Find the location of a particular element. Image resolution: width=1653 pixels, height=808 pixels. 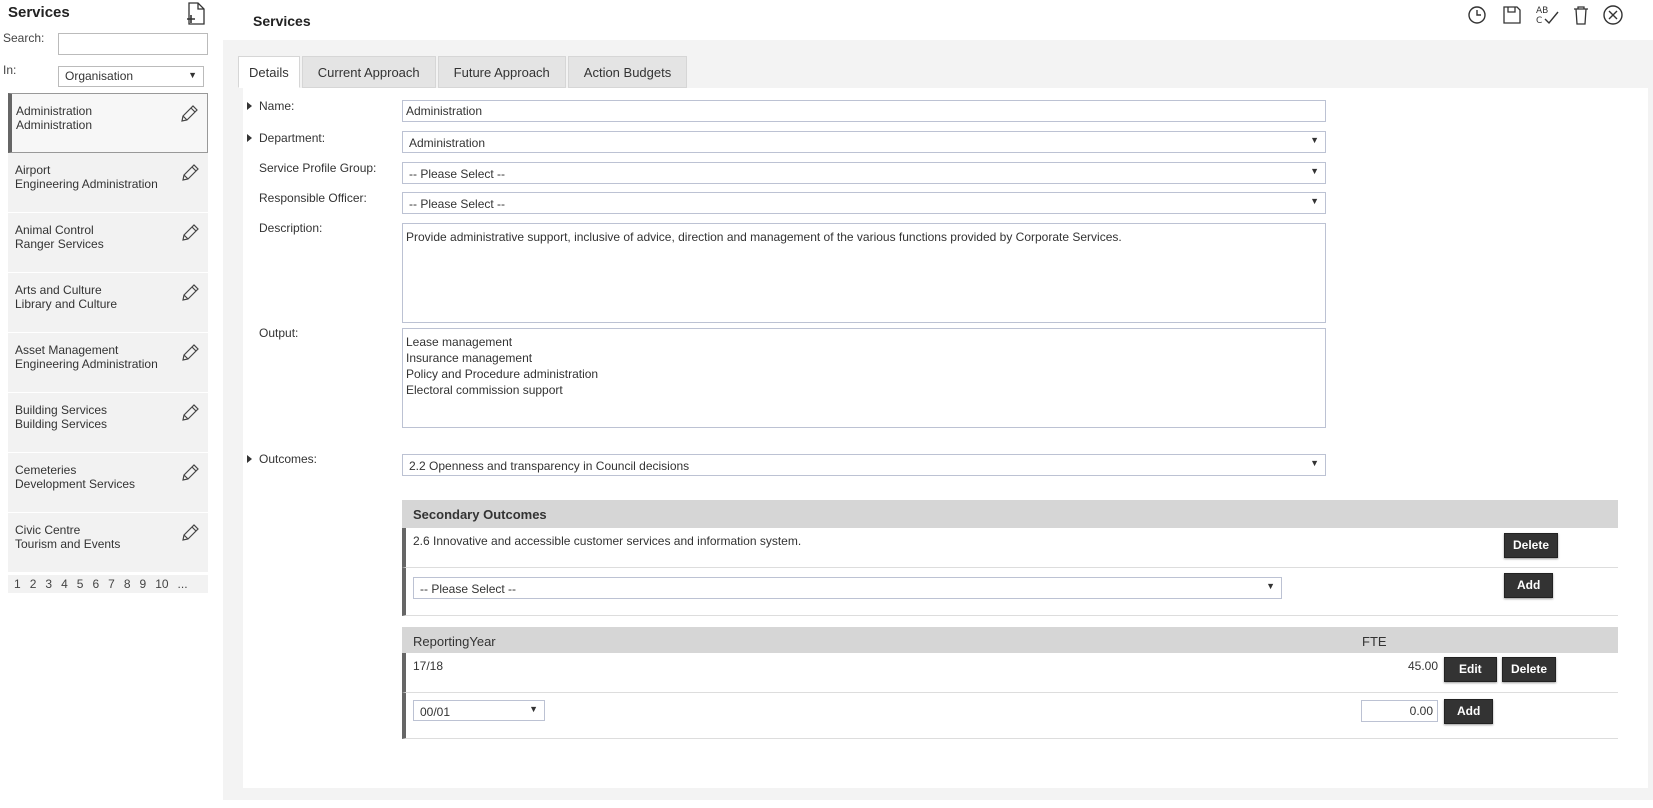

page-link: 3 is located at coordinates (48, 584).